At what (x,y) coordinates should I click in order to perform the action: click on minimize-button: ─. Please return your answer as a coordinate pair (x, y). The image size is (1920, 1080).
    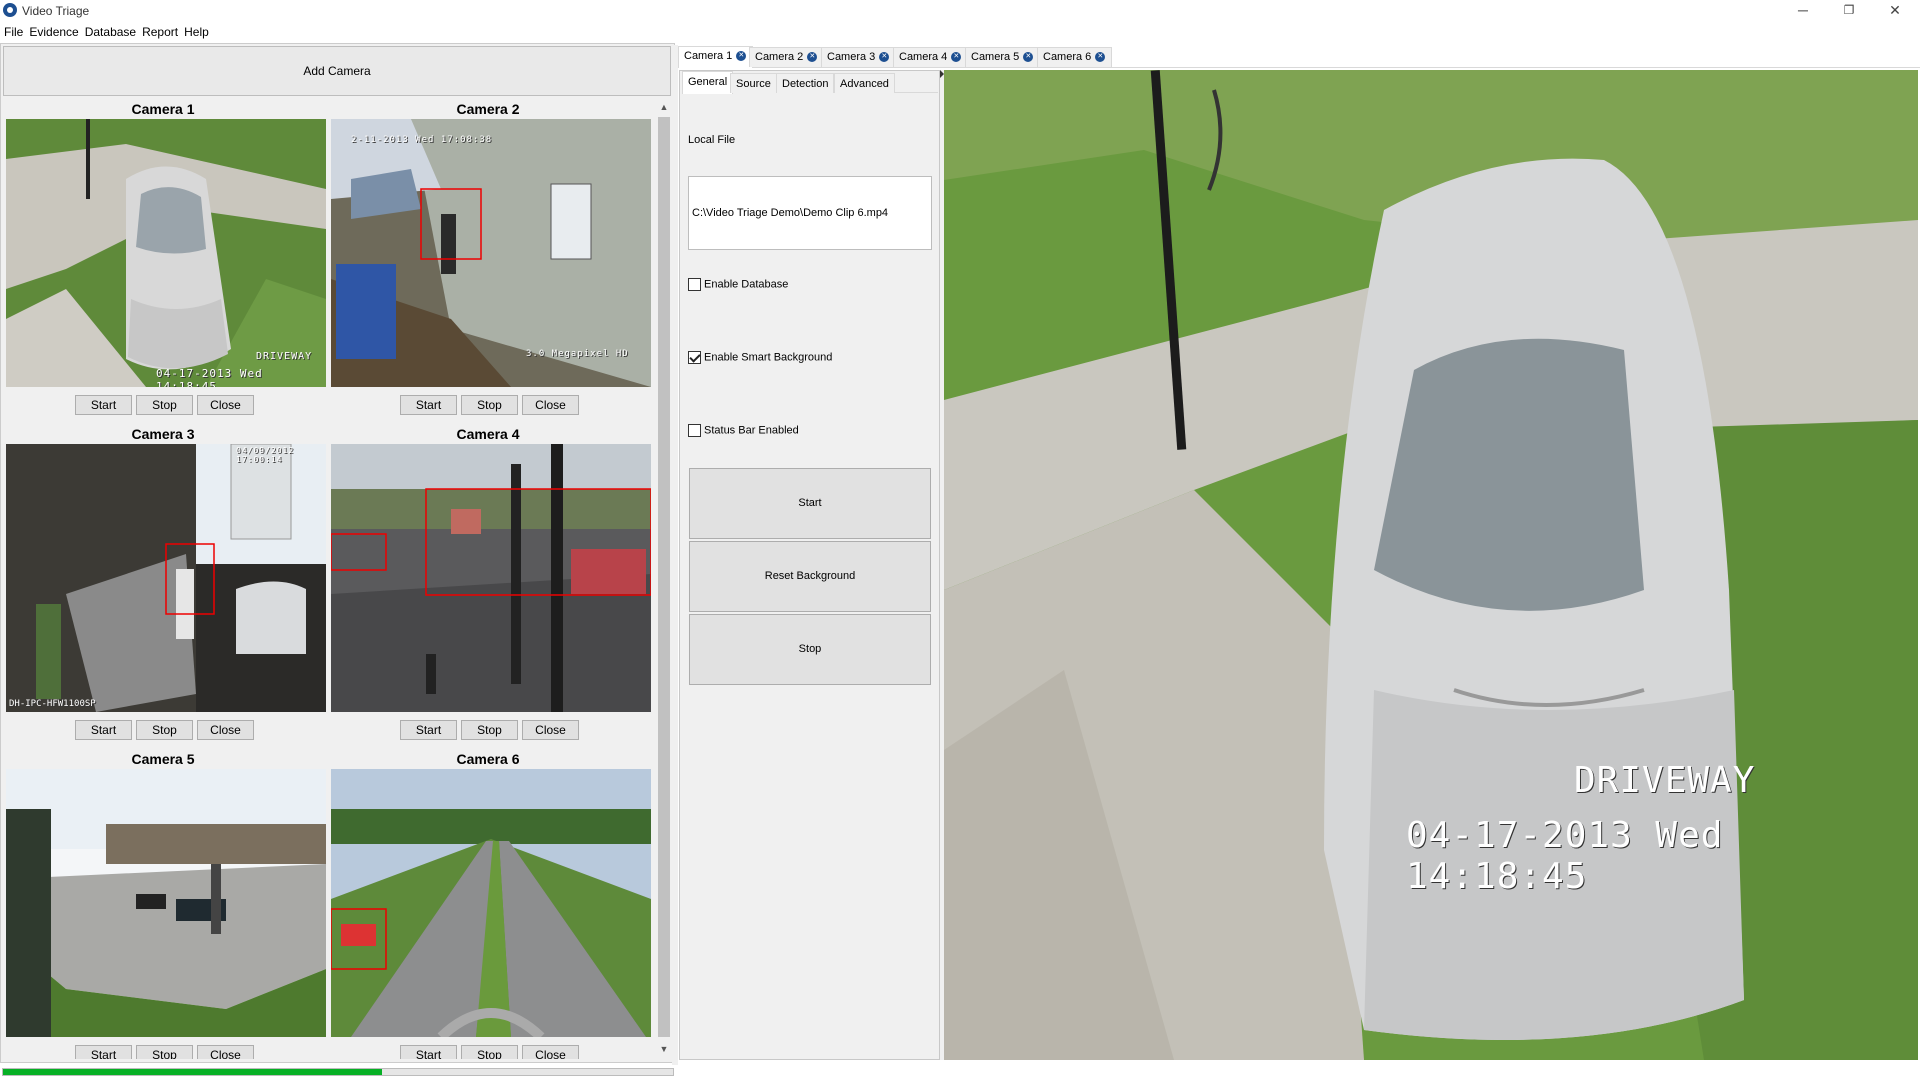
    Looking at the image, I should click on (1803, 11).